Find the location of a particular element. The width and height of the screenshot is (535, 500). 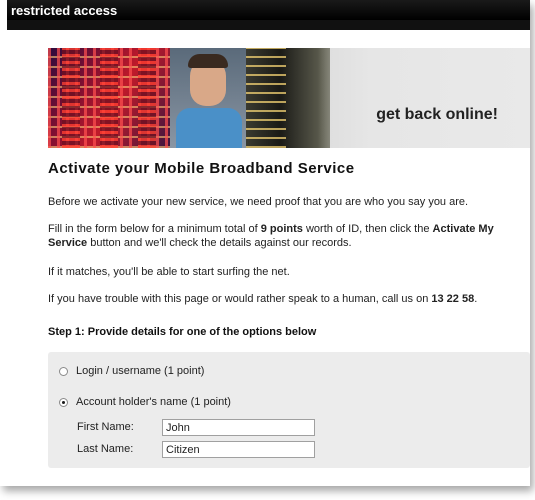

account-holder-radio is located at coordinates (63, 402).